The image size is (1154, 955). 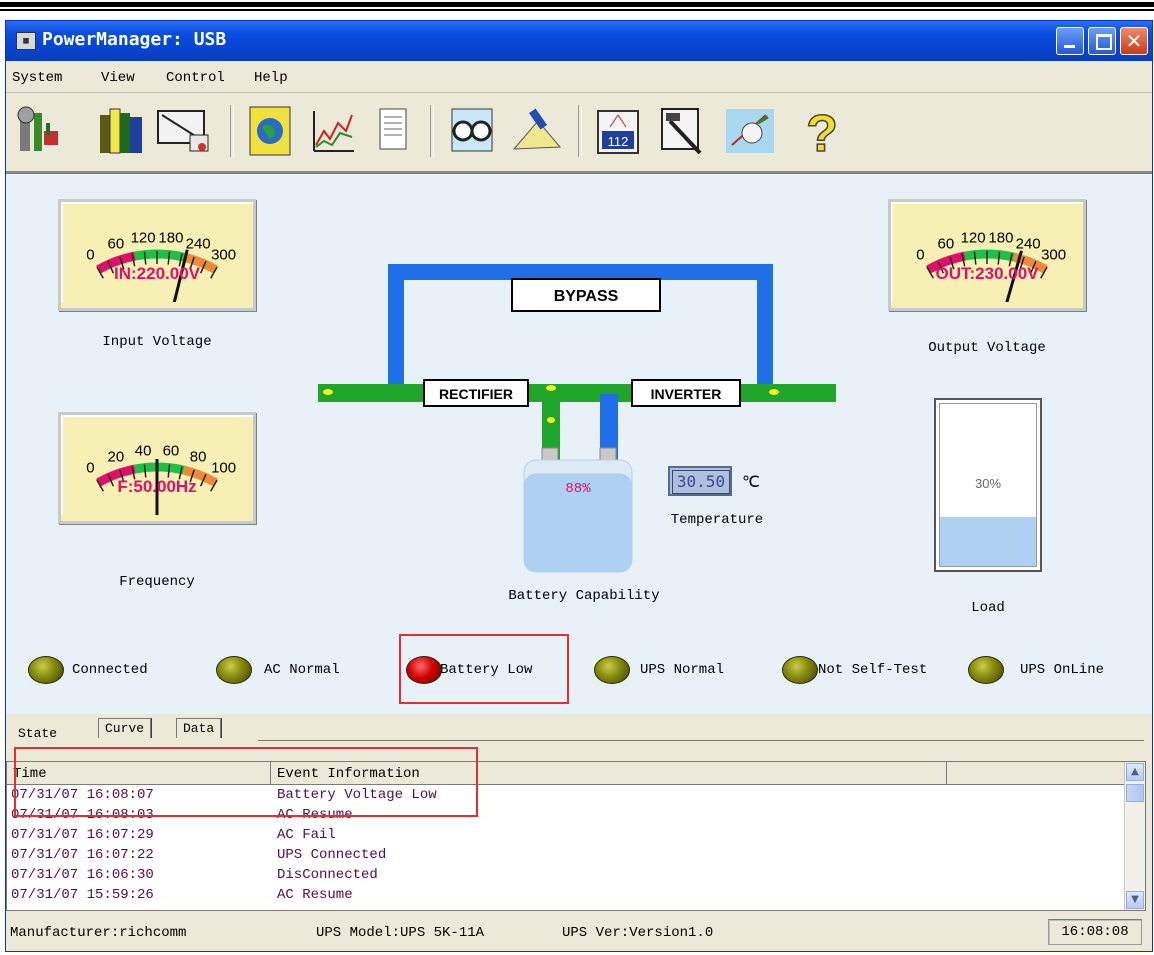 I want to click on inverter-label: INVERTER, so click(x=686, y=394).